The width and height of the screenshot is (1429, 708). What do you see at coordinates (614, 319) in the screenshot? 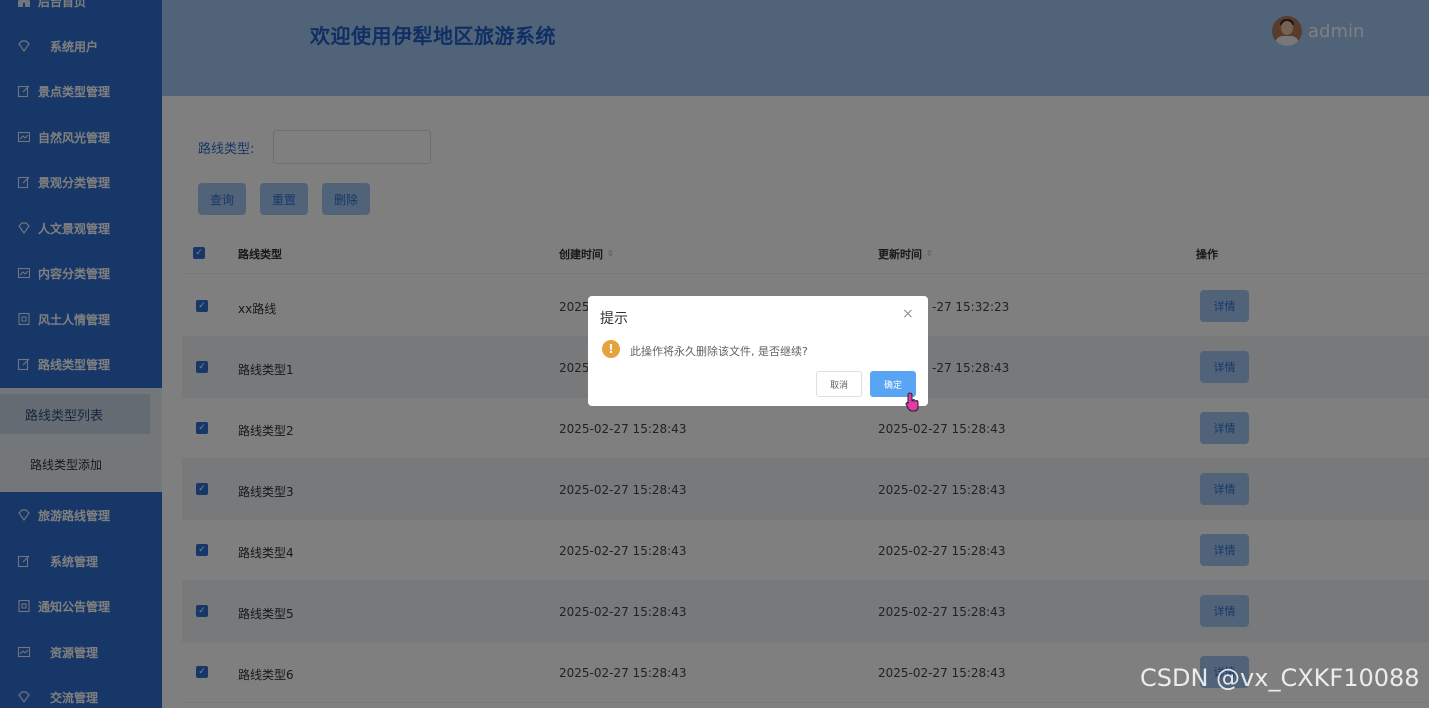
I see `dialog-title: 提示` at bounding box center [614, 319].